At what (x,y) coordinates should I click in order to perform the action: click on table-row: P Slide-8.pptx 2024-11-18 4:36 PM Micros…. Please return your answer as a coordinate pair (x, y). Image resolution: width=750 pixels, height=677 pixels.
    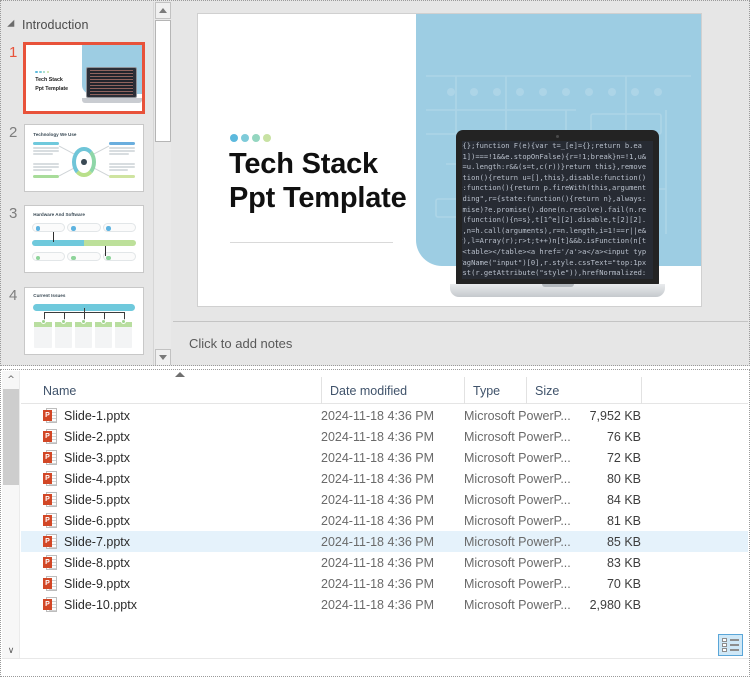
    Looking at the image, I should click on (384, 562).